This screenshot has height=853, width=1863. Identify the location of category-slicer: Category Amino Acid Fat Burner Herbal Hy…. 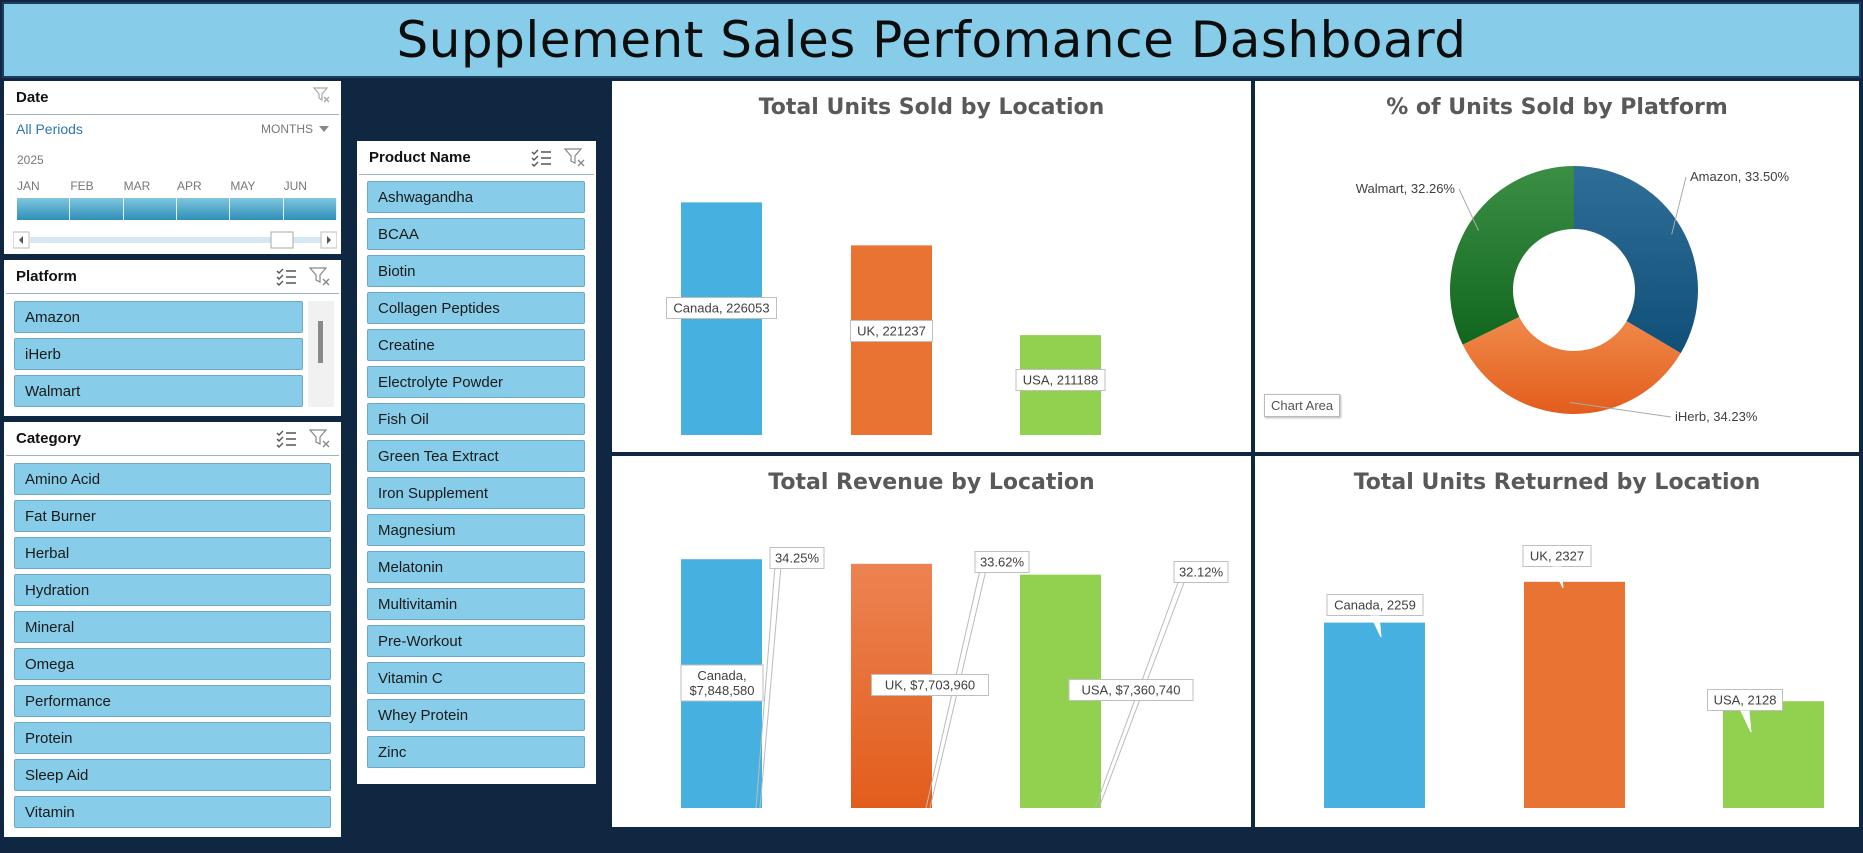
(172, 629).